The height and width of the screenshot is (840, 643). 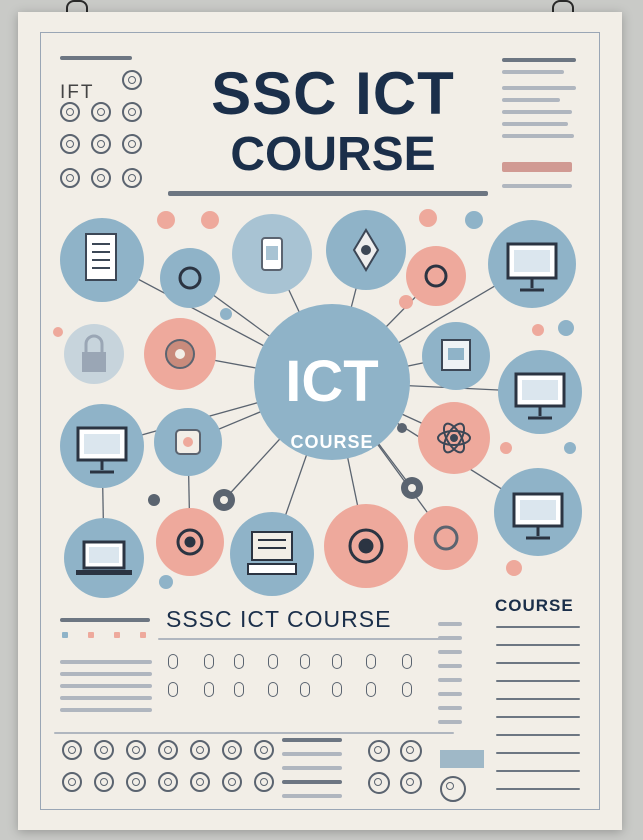 What do you see at coordinates (104, 557) in the screenshot?
I see `laptop-icon` at bounding box center [104, 557].